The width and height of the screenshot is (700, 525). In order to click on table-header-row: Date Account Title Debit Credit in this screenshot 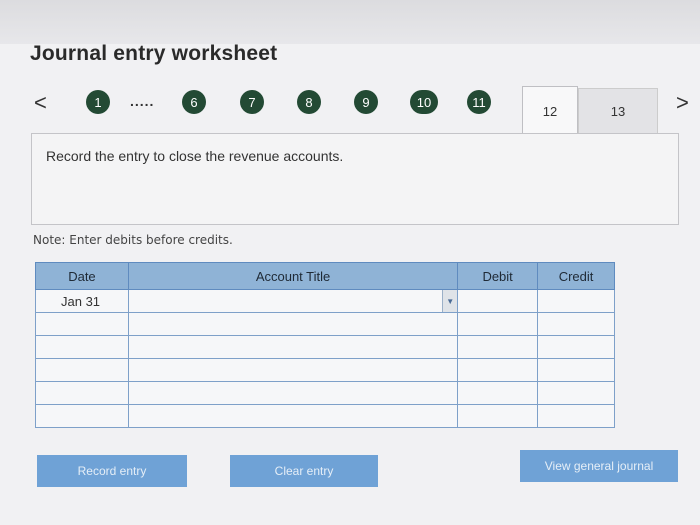, I will do `click(325, 276)`.